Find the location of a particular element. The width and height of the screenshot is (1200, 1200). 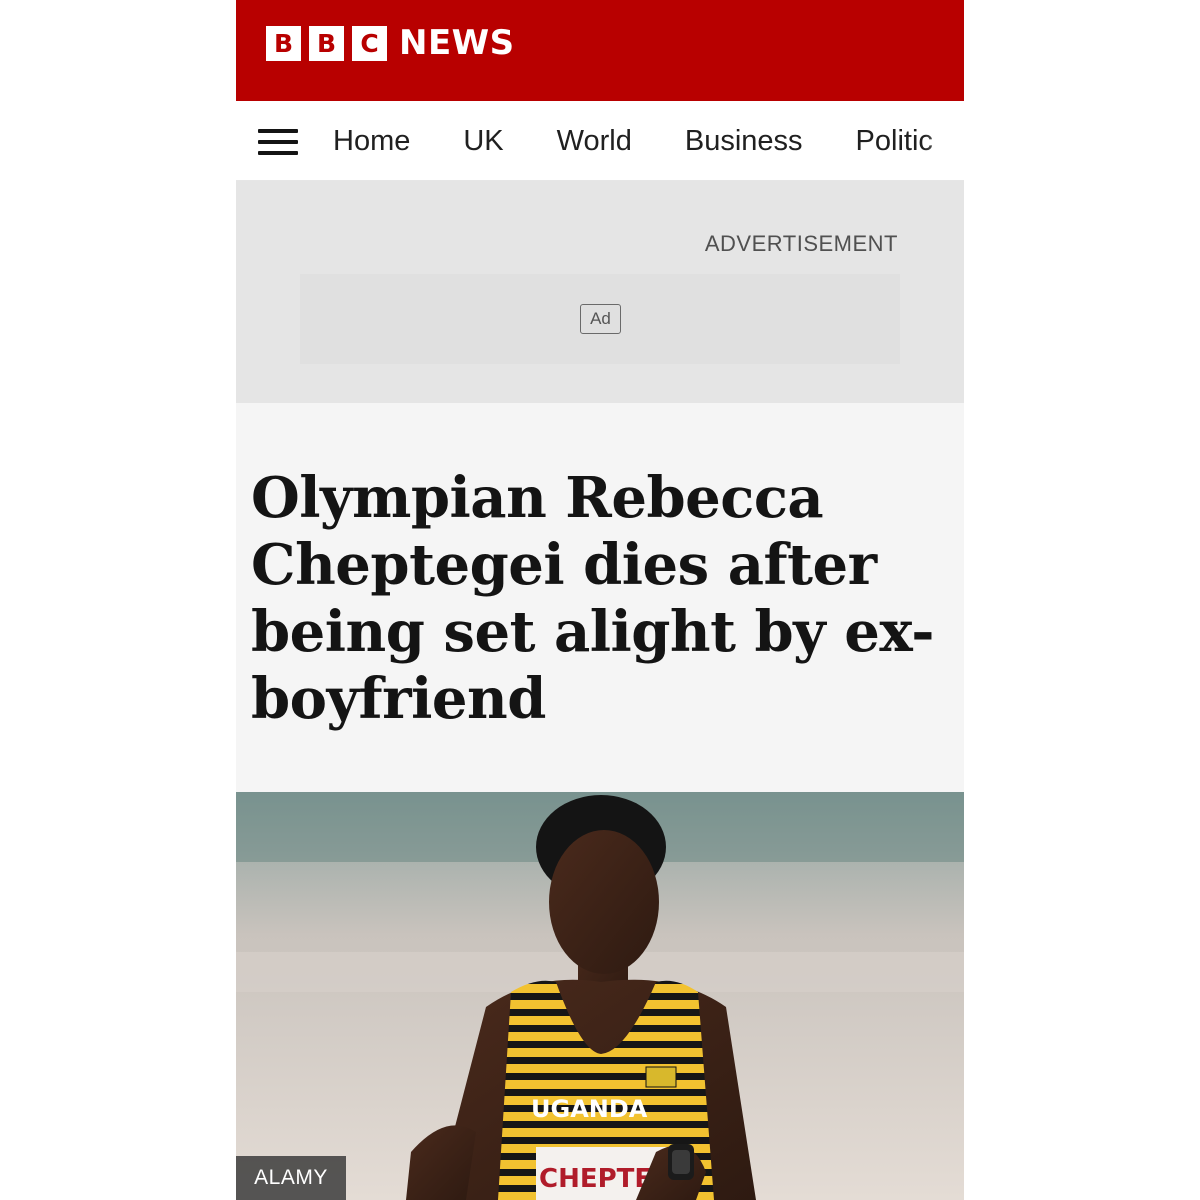

hamburger-menu-icon is located at coordinates (278, 142).